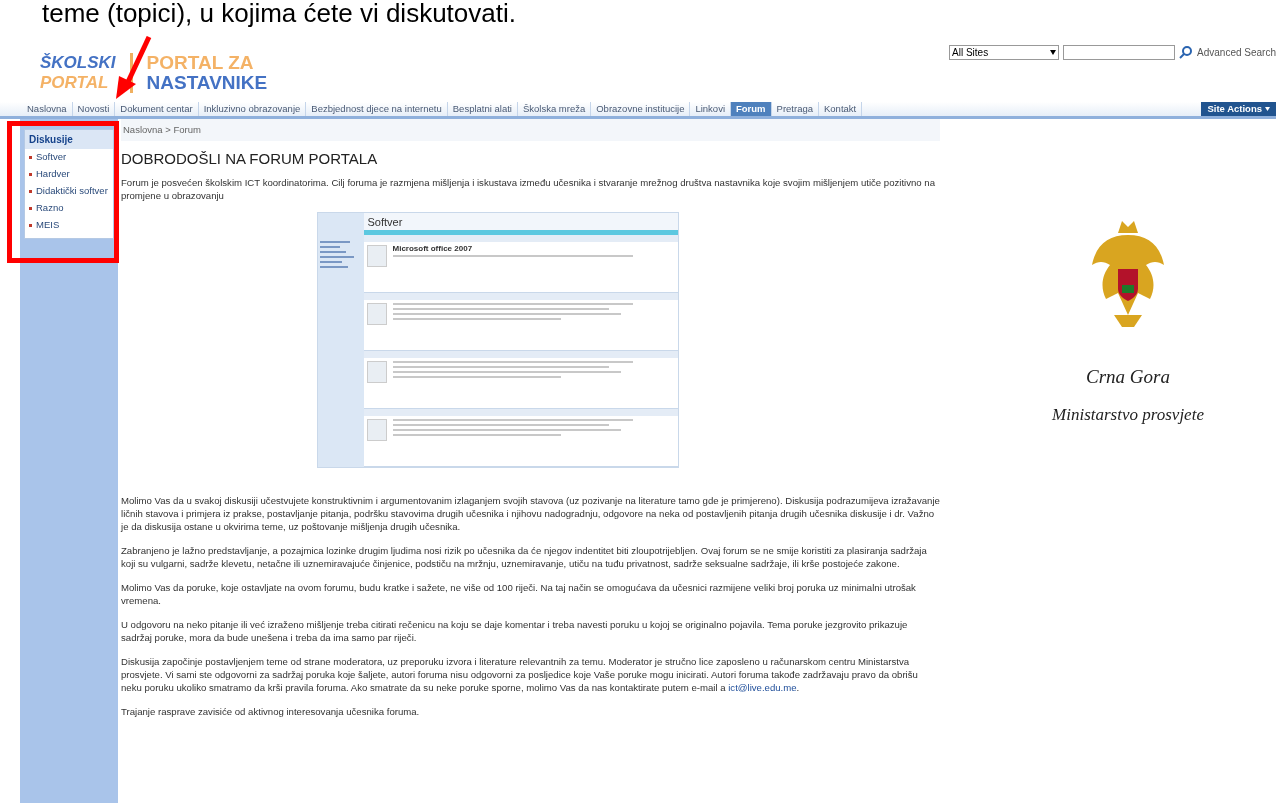  Describe the element at coordinates (841, 109) in the screenshot. I see `nav-tab: Kontakt` at that location.